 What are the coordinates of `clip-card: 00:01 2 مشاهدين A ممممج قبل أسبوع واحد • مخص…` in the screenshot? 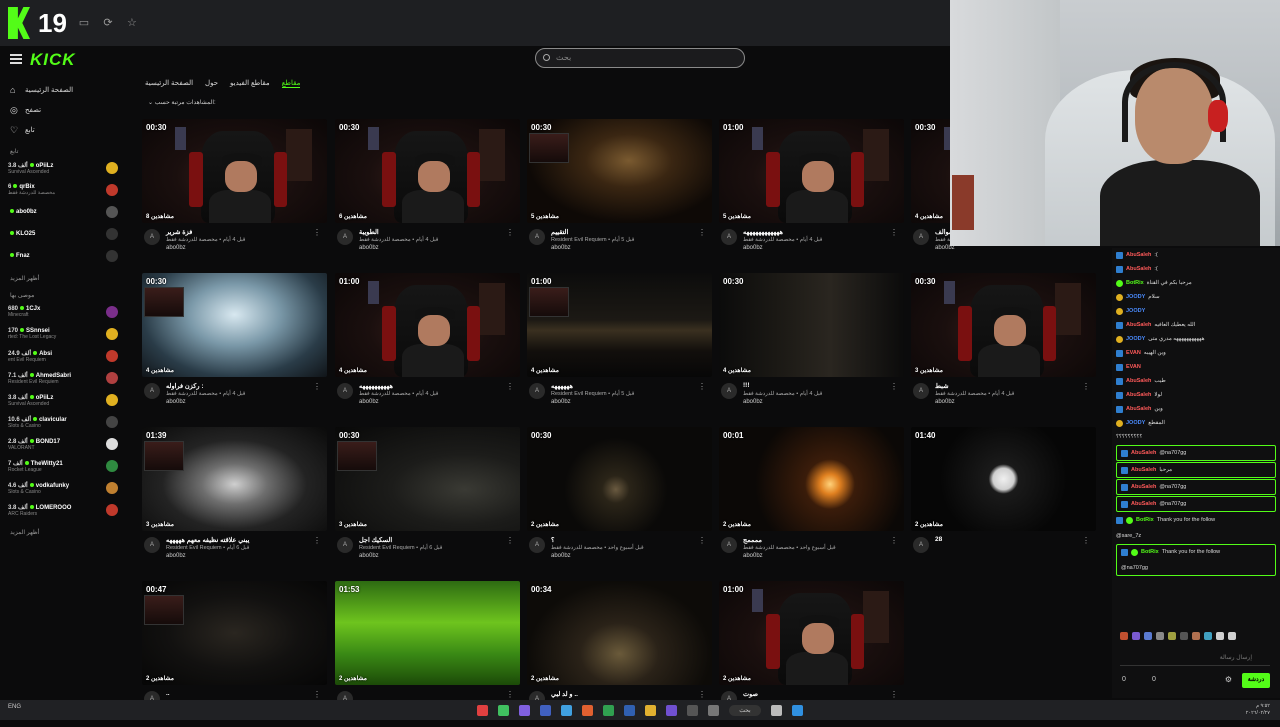 It's located at (811, 500).